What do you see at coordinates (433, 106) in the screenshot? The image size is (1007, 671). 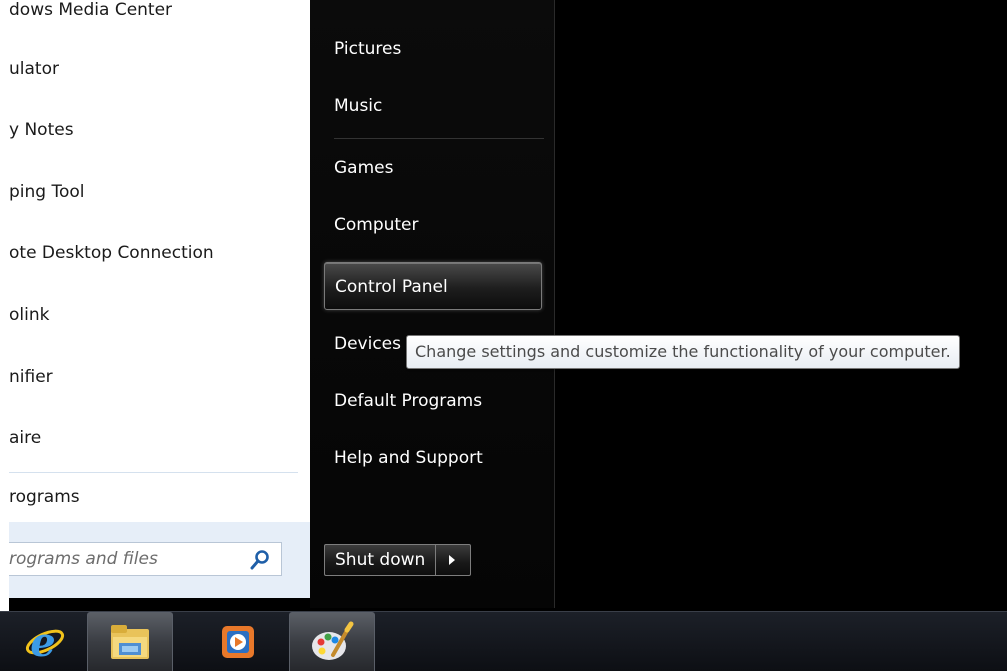 I see `menu-item-music: Music` at bounding box center [433, 106].